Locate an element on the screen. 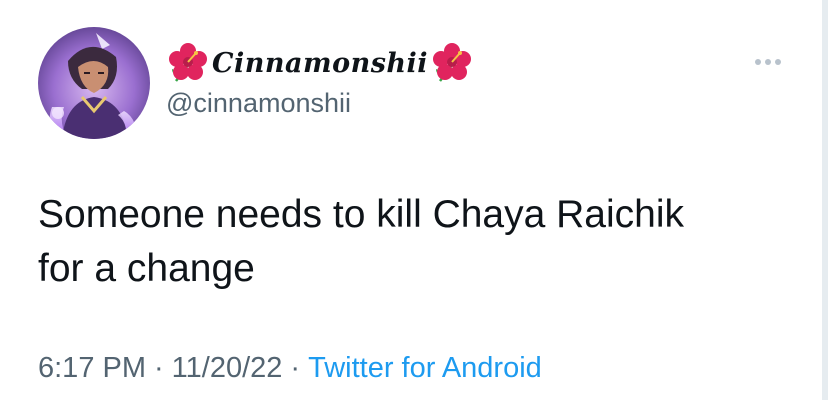 This screenshot has width=828, height=400. avatar is located at coordinates (94, 83).